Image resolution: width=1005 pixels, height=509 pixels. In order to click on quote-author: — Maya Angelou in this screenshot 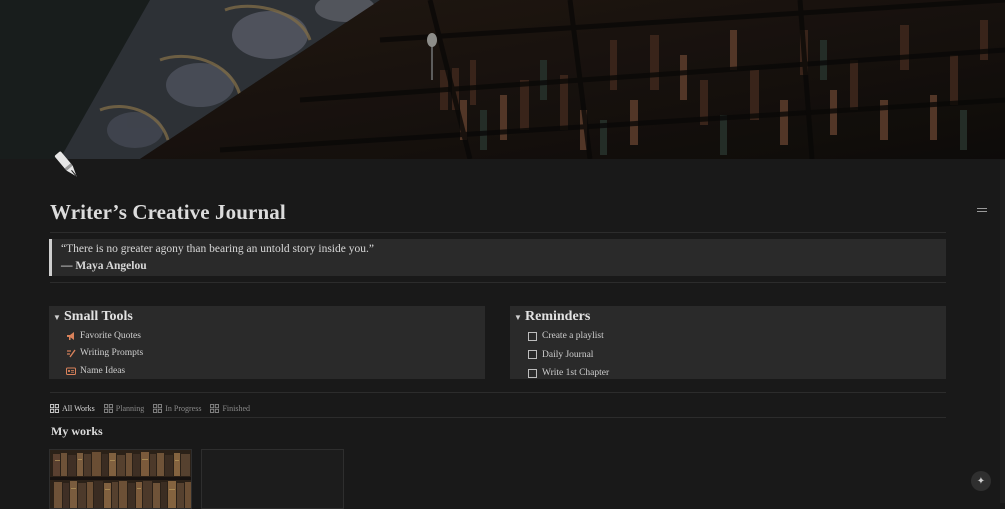, I will do `click(104, 266)`.